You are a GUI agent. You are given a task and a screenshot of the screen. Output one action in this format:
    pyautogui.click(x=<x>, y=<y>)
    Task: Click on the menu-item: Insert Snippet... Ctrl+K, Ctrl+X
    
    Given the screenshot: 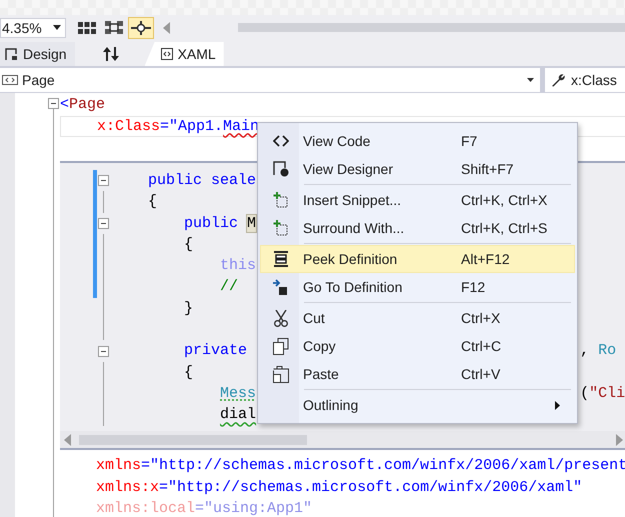 What is the action you would take?
    pyautogui.click(x=417, y=200)
    